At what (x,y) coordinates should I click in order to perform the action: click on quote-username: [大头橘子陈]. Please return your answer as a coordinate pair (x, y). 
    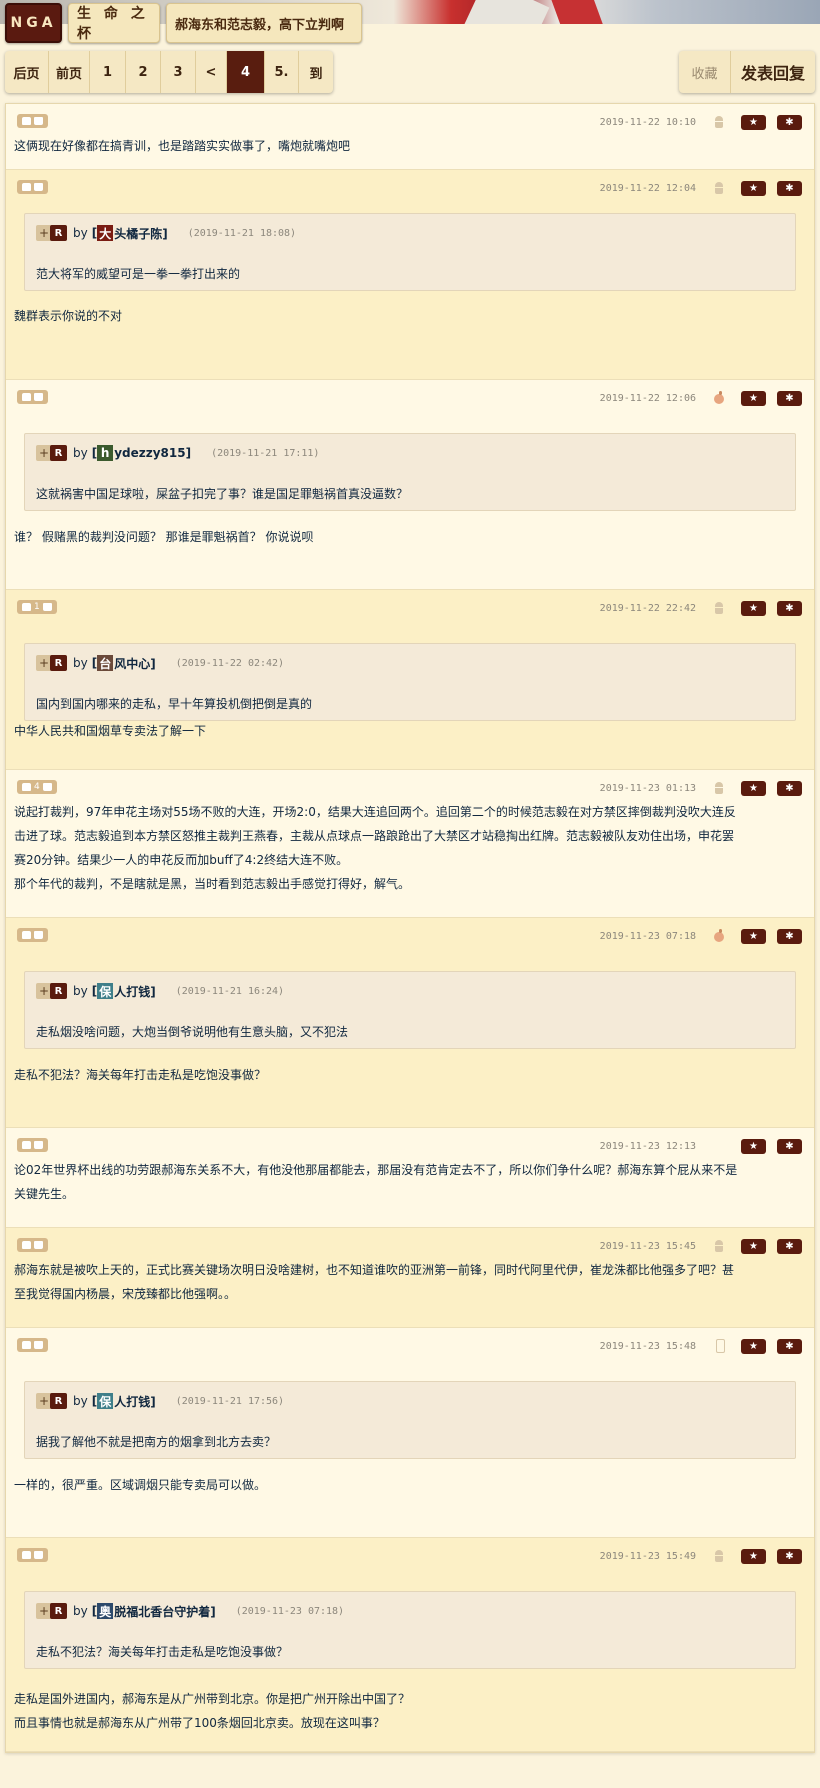
    Looking at the image, I should click on (130, 233).